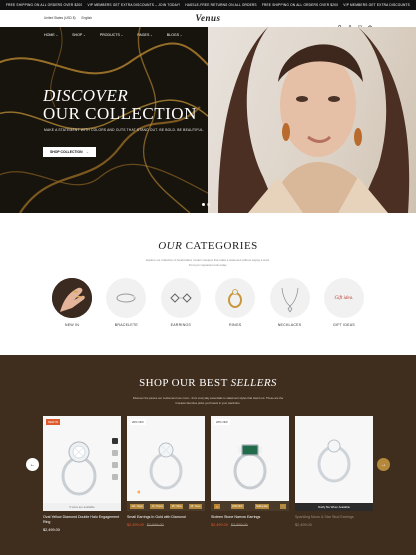 The width and height of the screenshot is (416, 555). Describe the element at coordinates (82, 507) in the screenshot. I see `sizes-available-strip: 5 sizes are available` at that location.